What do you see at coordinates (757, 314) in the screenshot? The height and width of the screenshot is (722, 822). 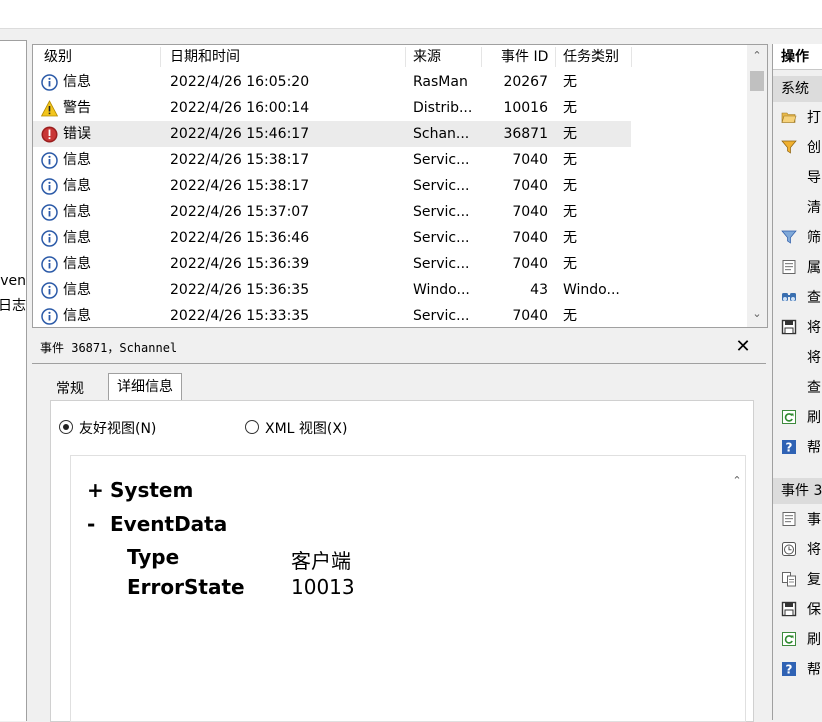 I see `scroll-down-arrow-icon: ⌄` at bounding box center [757, 314].